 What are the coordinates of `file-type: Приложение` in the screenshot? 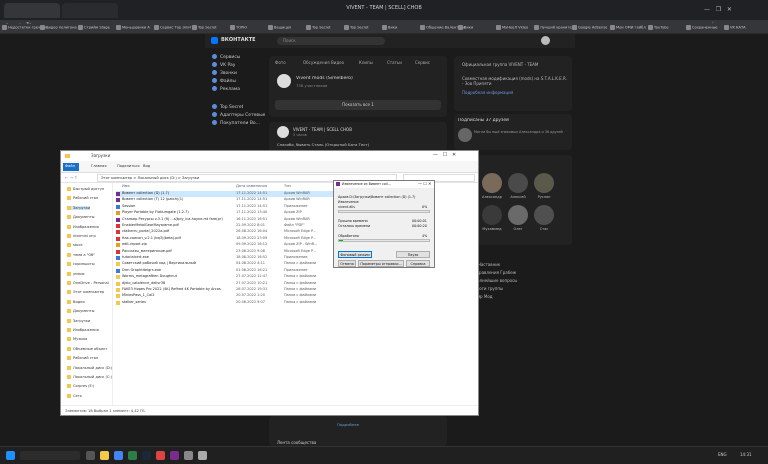 It's located at (296, 269).